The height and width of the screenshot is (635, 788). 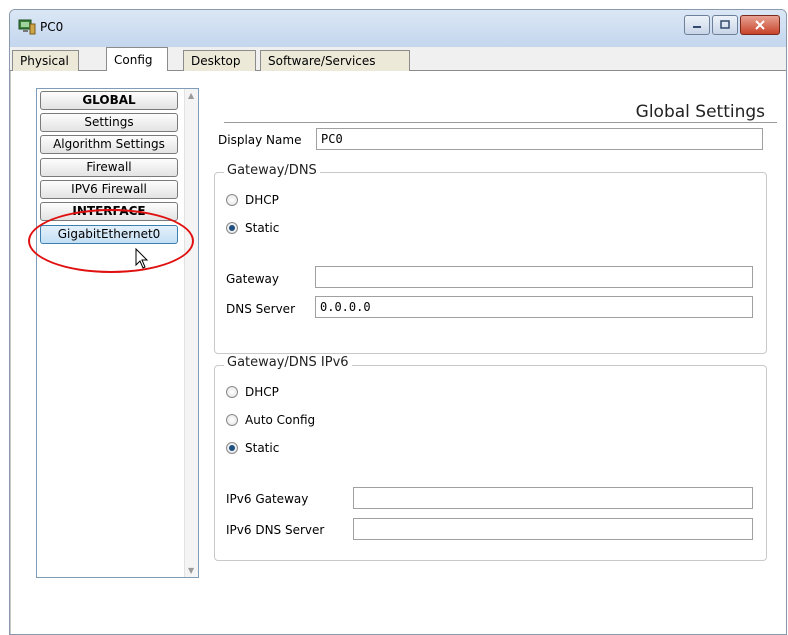 I want to click on tab-desktop: Desktop, so click(x=219, y=61).